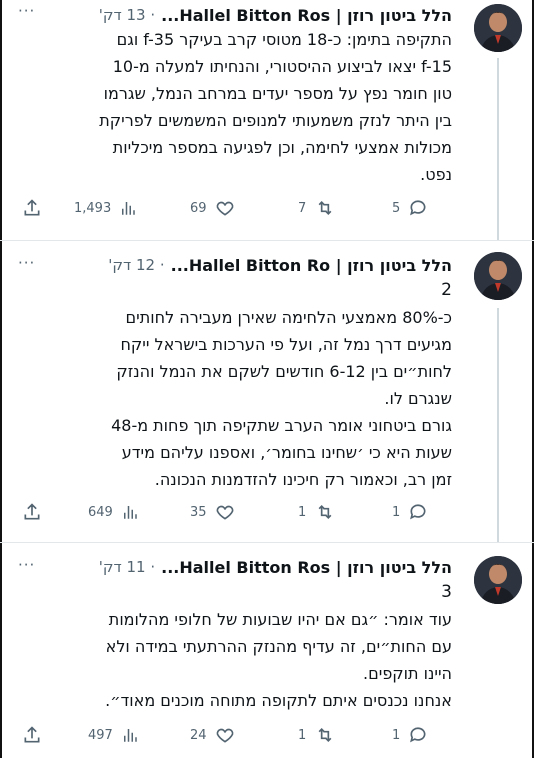  What do you see at coordinates (446, 592) in the screenshot?
I see `thread-number: 3` at bounding box center [446, 592].